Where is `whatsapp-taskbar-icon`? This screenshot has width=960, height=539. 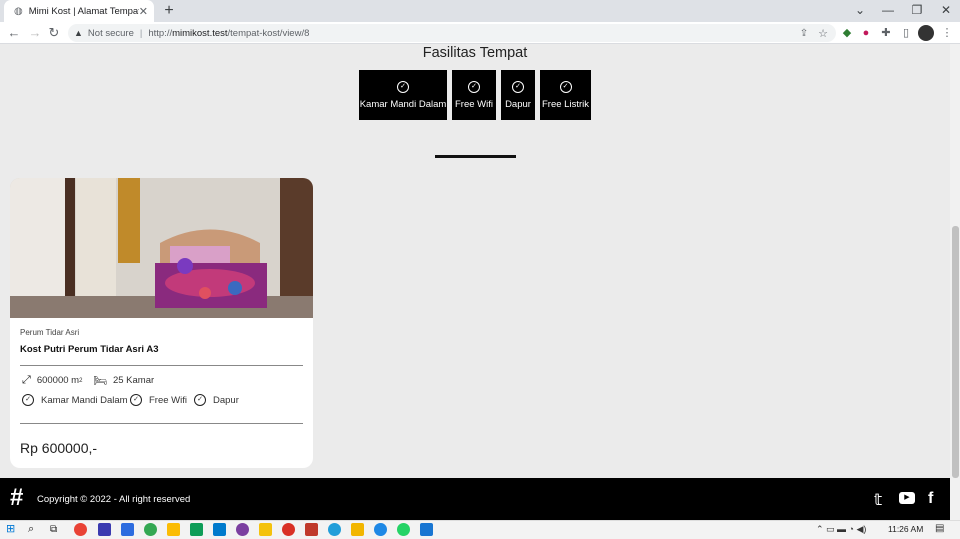 whatsapp-taskbar-icon is located at coordinates (403, 529).